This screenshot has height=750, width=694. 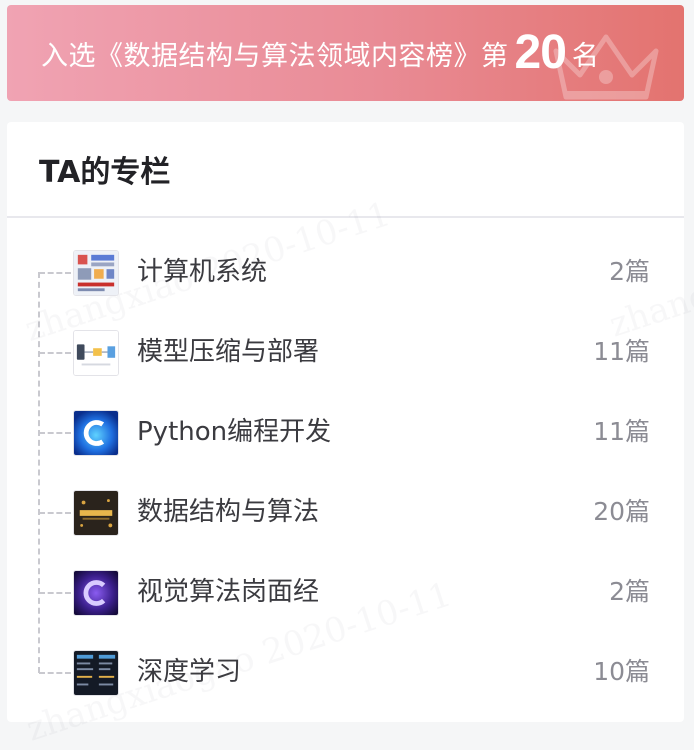 What do you see at coordinates (345, 592) in the screenshot?
I see `column-item: 视觉算法岗面经 2篇` at bounding box center [345, 592].